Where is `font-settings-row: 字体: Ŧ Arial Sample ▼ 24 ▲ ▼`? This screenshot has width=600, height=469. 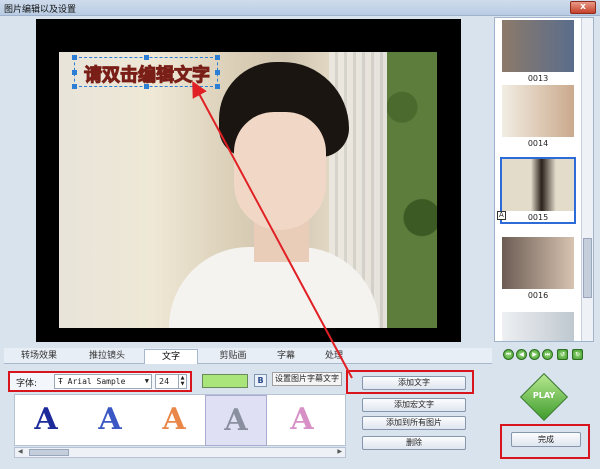 font-settings-row: 字体: Ŧ Arial Sample ▼ 24 ▲ ▼ is located at coordinates (100, 381).